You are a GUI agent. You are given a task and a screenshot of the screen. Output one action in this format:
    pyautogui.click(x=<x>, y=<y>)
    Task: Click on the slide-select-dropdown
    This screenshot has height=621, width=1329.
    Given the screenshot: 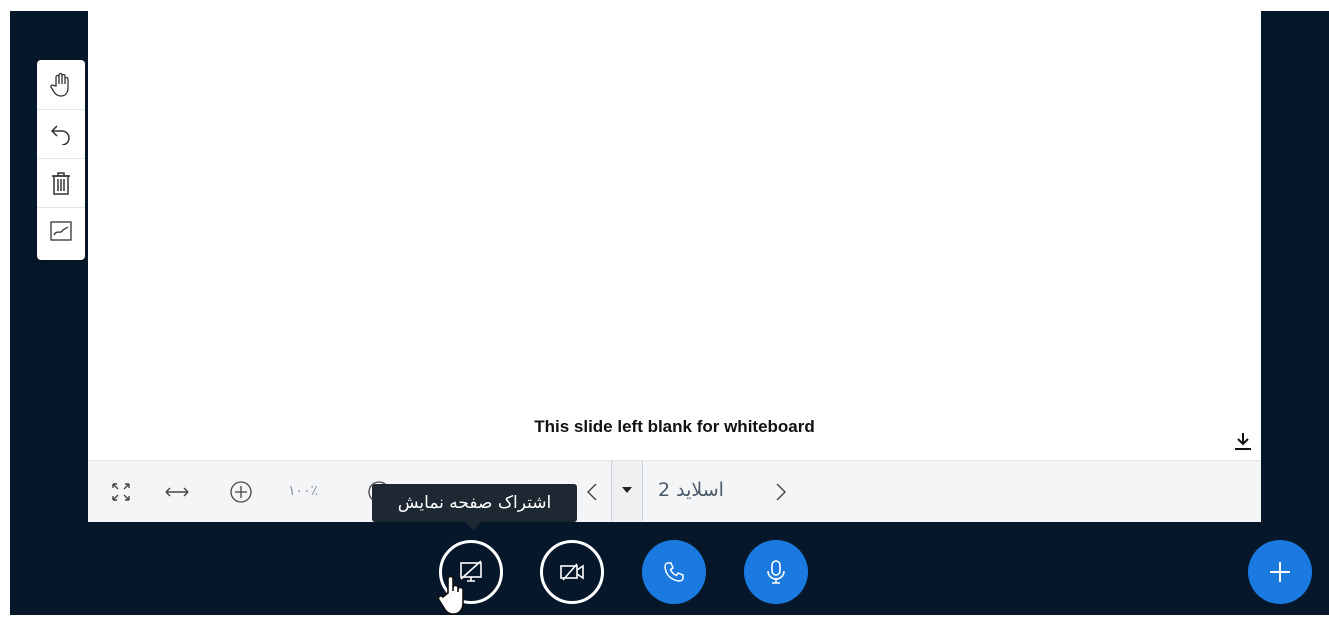 What is the action you would take?
    pyautogui.click(x=627, y=491)
    